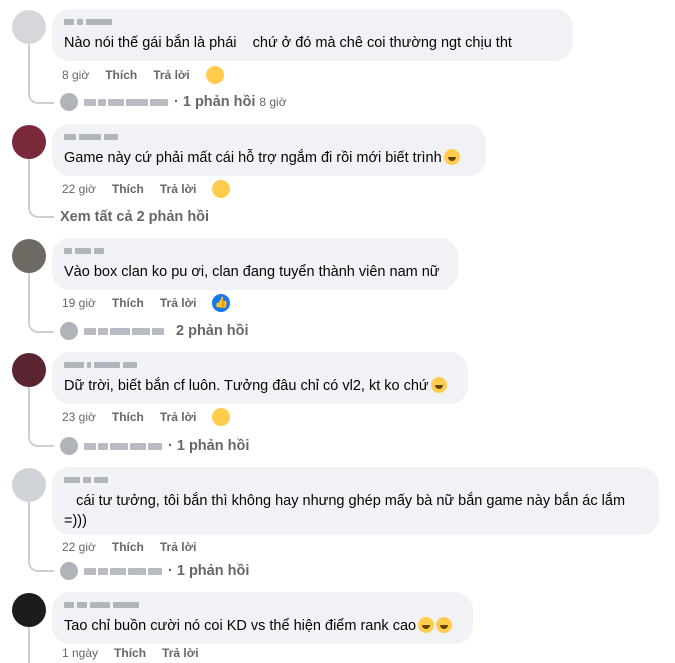 The height and width of the screenshot is (663, 675). What do you see at coordinates (134, 217) in the screenshot?
I see `see-all-replies-link: Xem tất cả 2 phản hồi` at bounding box center [134, 217].